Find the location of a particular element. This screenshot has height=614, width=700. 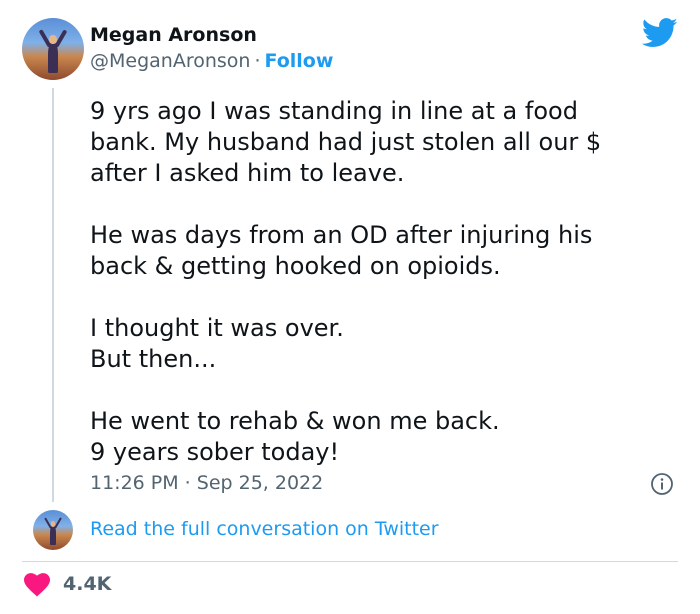

author-name: Megan Aronson is located at coordinates (173, 35).